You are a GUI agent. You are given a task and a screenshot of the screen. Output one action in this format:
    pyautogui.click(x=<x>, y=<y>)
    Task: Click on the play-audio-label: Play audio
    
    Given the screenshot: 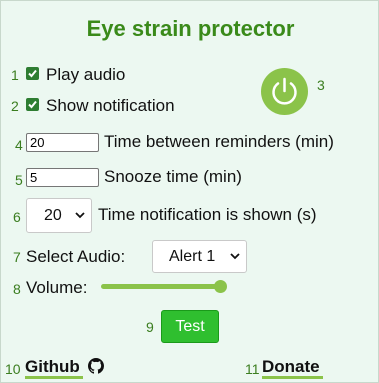 What is the action you would take?
    pyautogui.click(x=86, y=74)
    